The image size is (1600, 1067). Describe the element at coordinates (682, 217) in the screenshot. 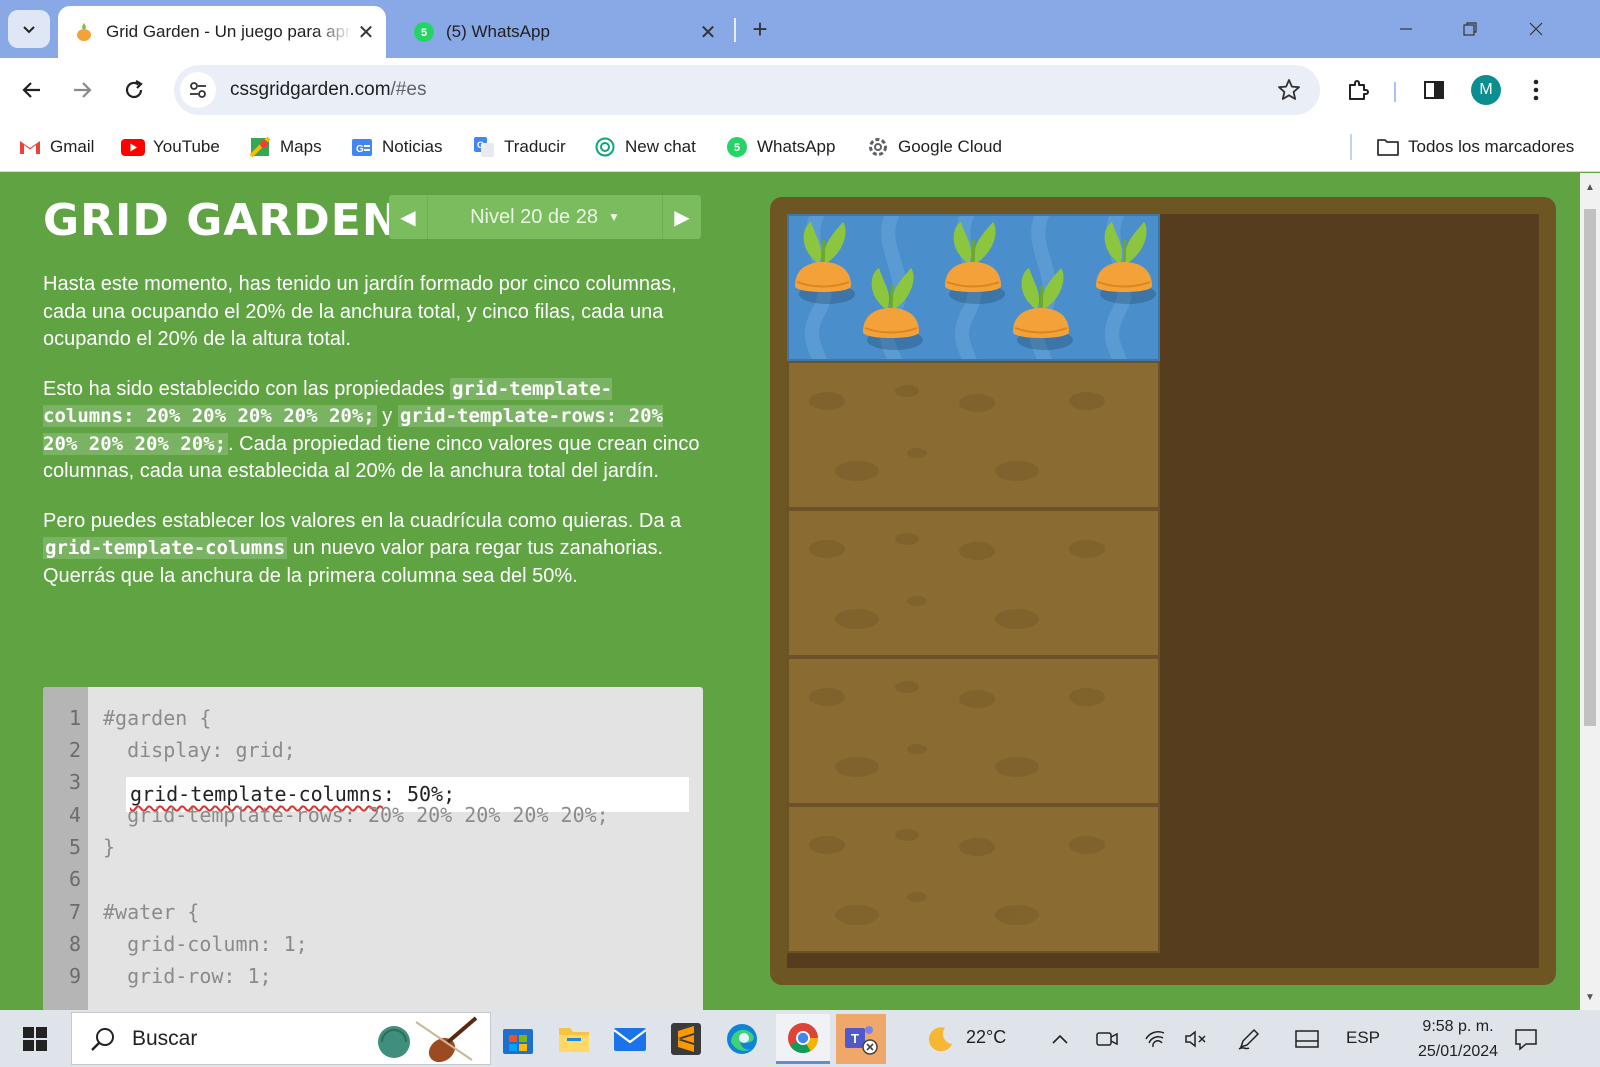

I see `next-level-button: ▶` at that location.